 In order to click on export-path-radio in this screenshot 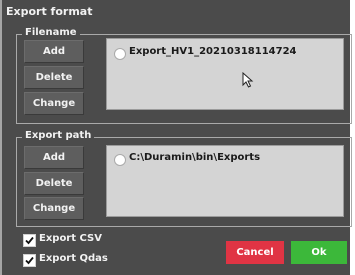, I will do `click(120, 160)`.